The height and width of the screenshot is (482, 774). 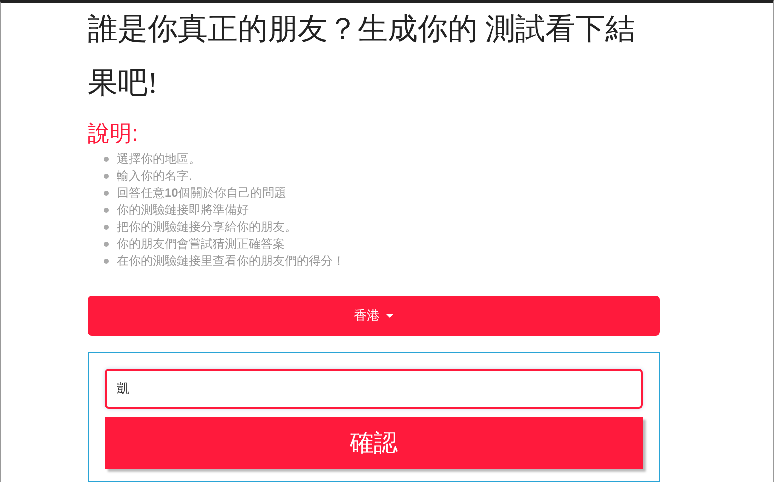 What do you see at coordinates (374, 316) in the screenshot?
I see `region-dropdown: 香港` at bounding box center [374, 316].